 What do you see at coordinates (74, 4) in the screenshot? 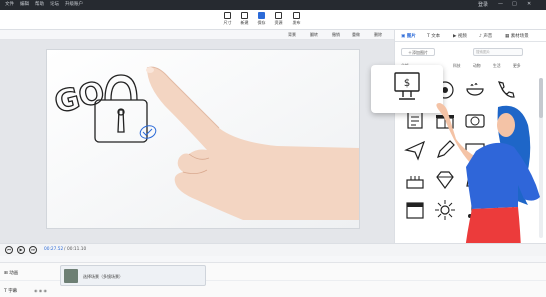
I see `menu-upgrade: 升级账户` at bounding box center [74, 4].